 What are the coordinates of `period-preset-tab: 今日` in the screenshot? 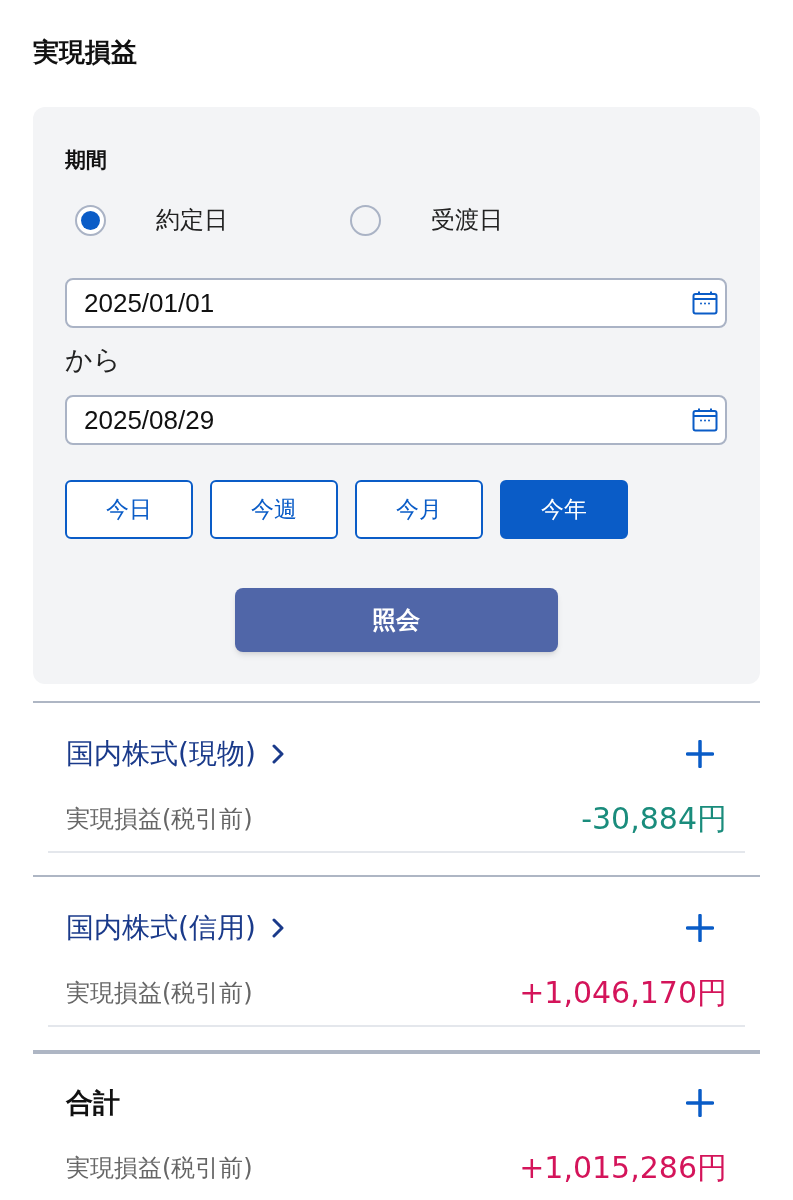 It's located at (129, 509).